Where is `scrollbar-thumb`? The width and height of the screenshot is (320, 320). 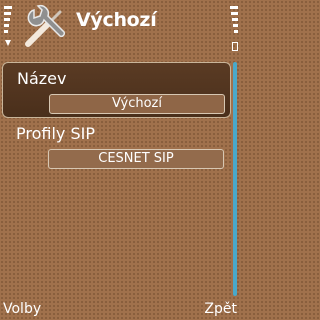 scrollbar-thumb is located at coordinates (235, 179).